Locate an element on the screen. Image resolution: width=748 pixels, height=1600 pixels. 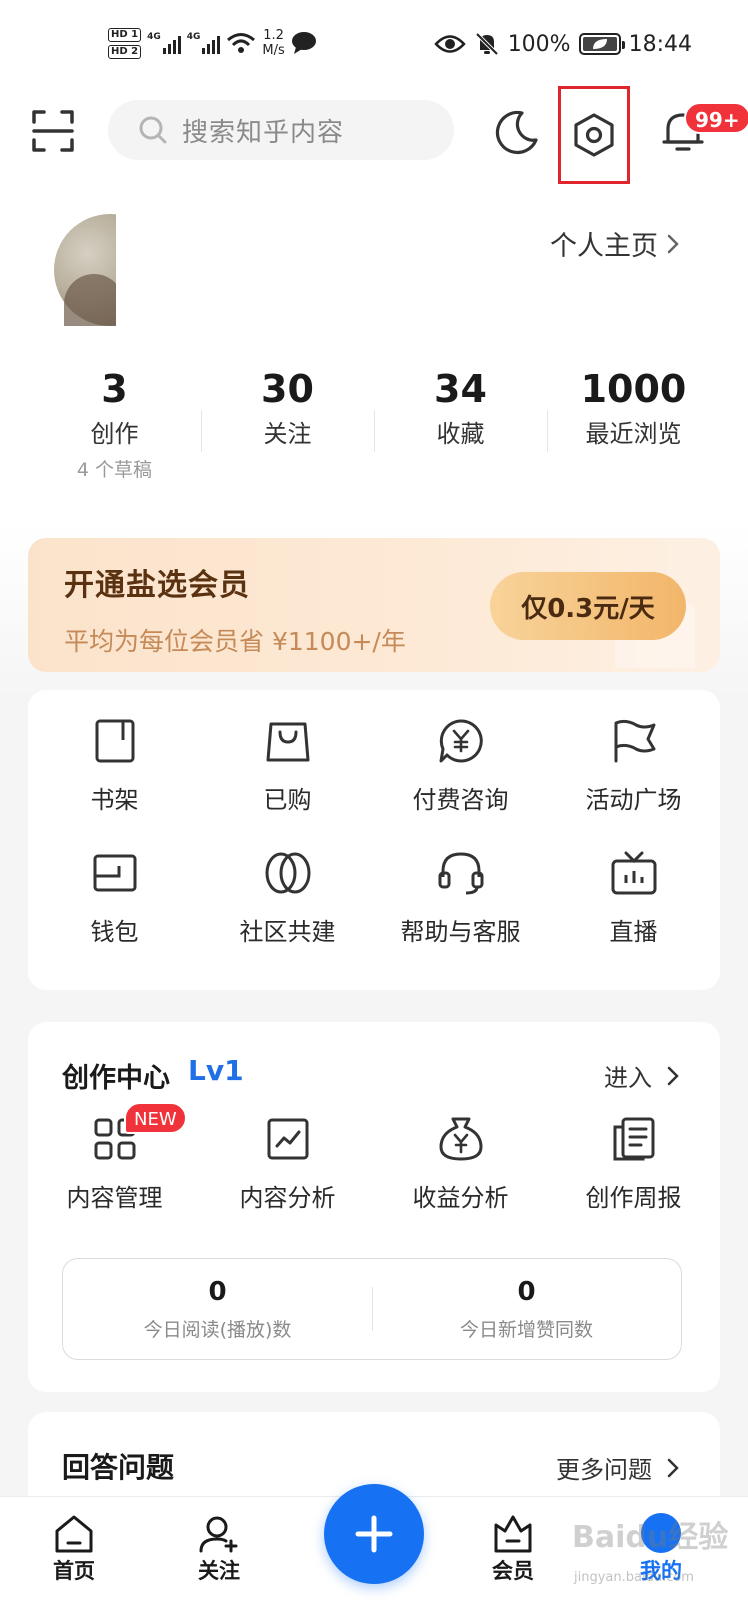
search-input: 搜索知乎内容 is located at coordinates (281, 130).